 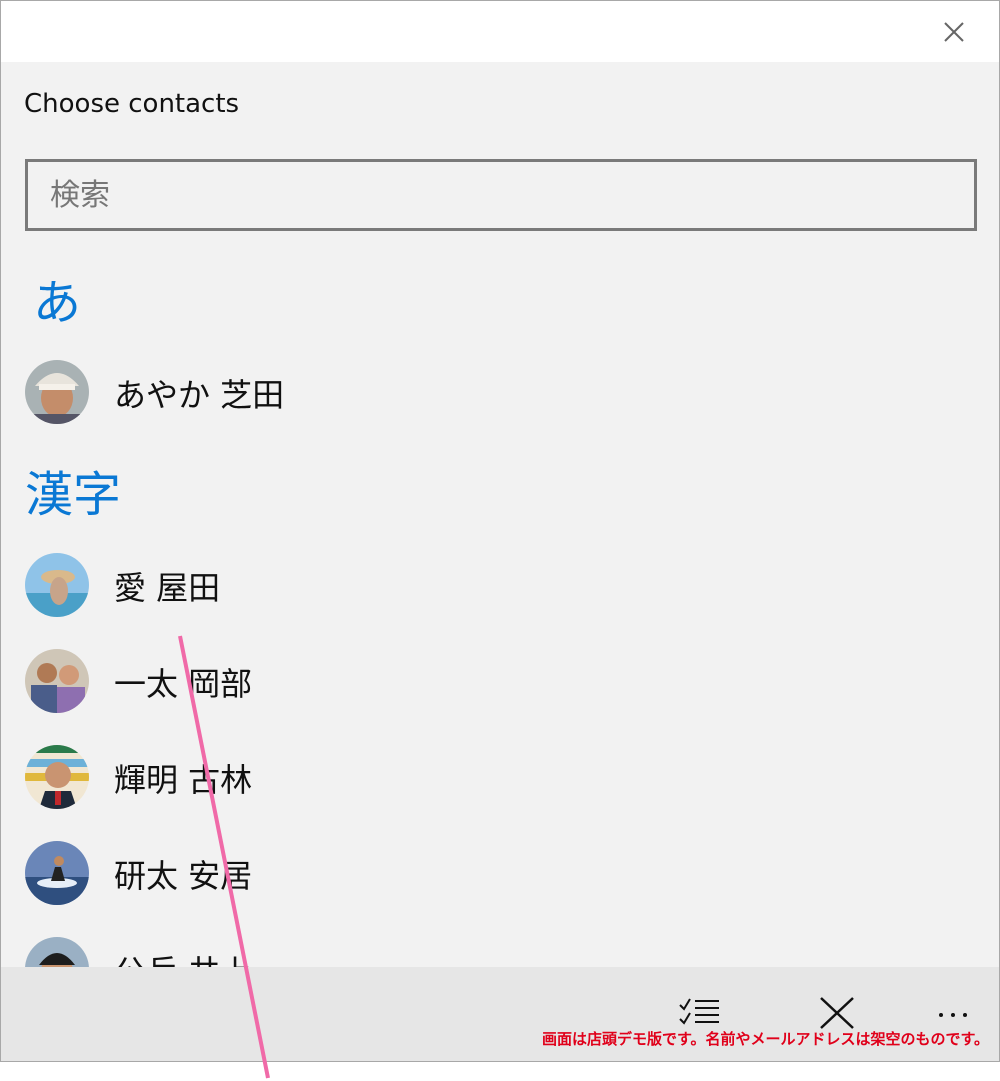 I want to click on search-input, so click(x=501, y=195).